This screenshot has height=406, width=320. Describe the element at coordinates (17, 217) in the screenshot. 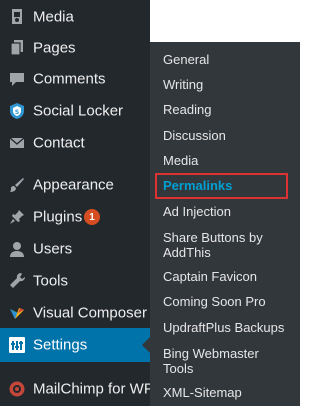

I see `plugin-icon` at that location.